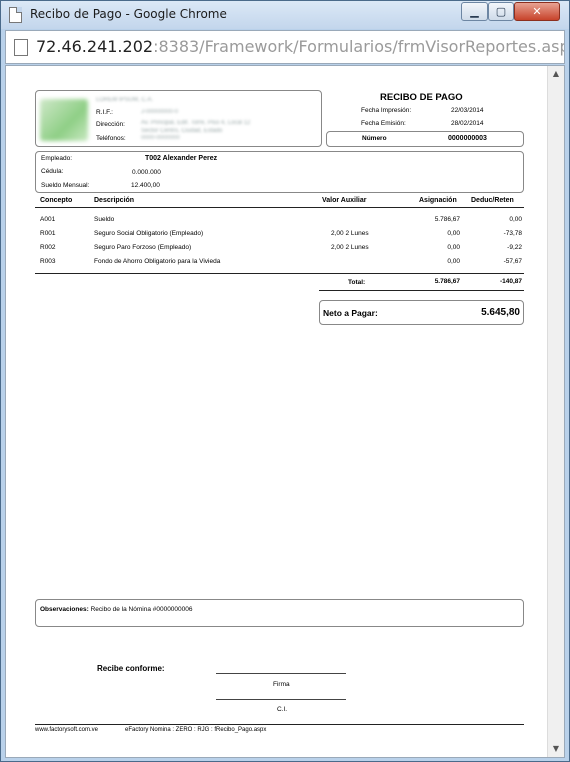 The image size is (570, 762). Describe the element at coordinates (279, 273) in the screenshot. I see `rows-divider` at that location.